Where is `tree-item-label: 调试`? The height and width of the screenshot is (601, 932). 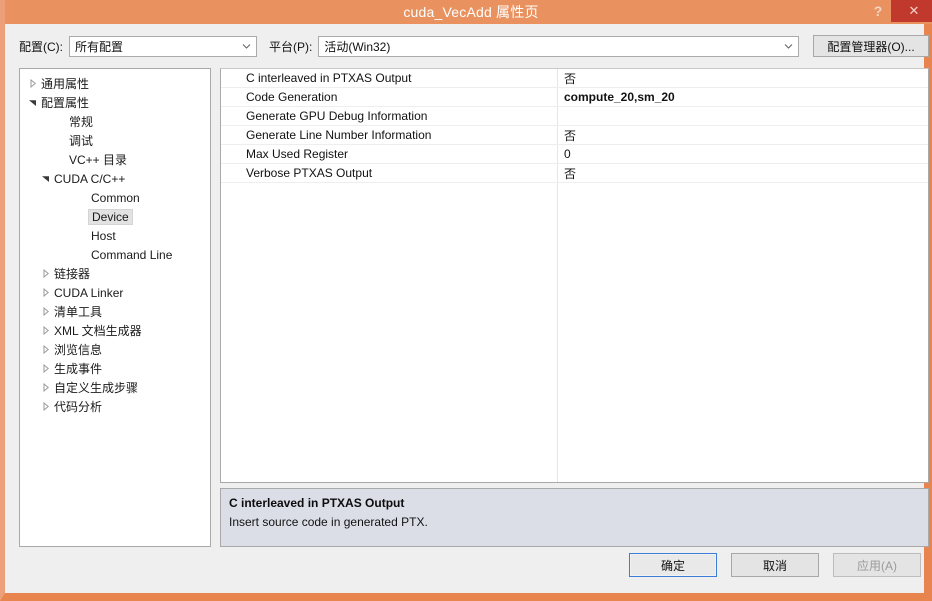 tree-item-label: 调试 is located at coordinates (81, 141).